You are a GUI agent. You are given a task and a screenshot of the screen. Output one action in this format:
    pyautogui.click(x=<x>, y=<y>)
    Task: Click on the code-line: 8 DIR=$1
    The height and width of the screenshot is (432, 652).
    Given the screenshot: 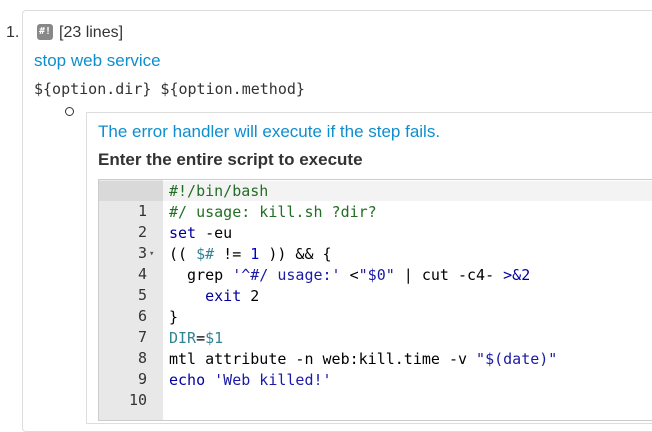 What is the action you would take?
    pyautogui.click(x=375, y=347)
    